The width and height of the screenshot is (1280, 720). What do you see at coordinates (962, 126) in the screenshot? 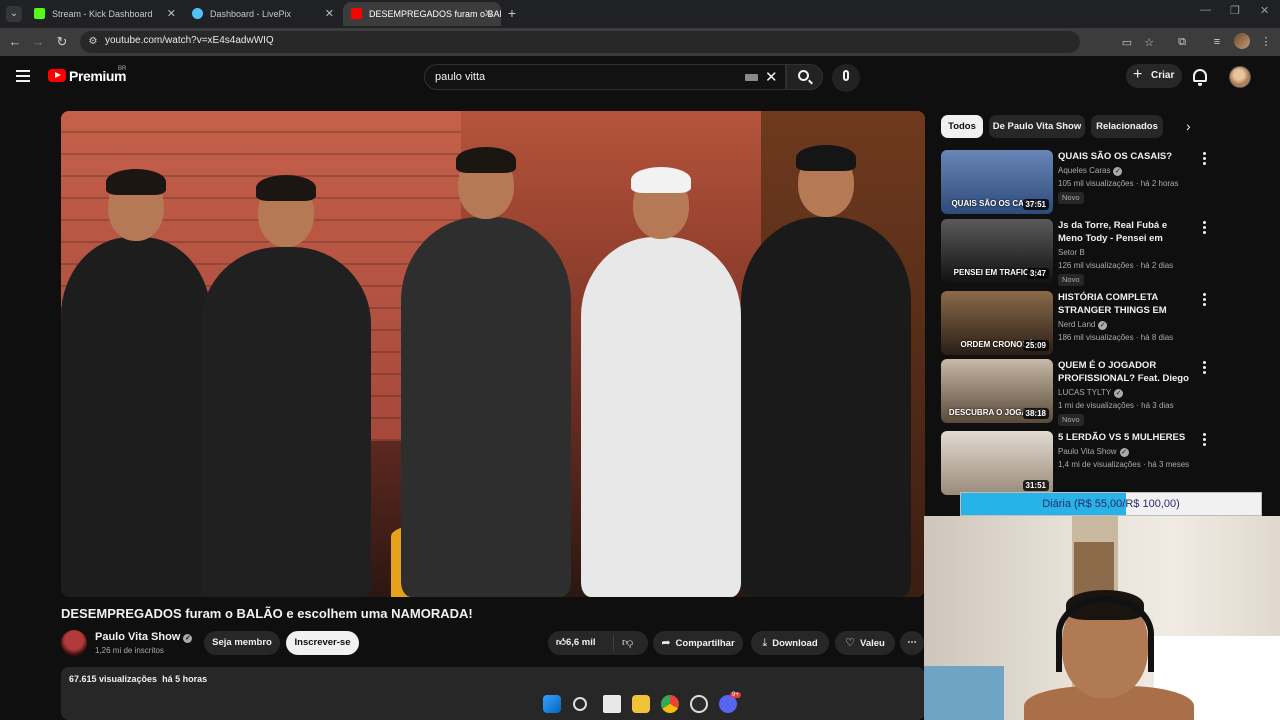
I see `chip-all: Todos` at bounding box center [962, 126].